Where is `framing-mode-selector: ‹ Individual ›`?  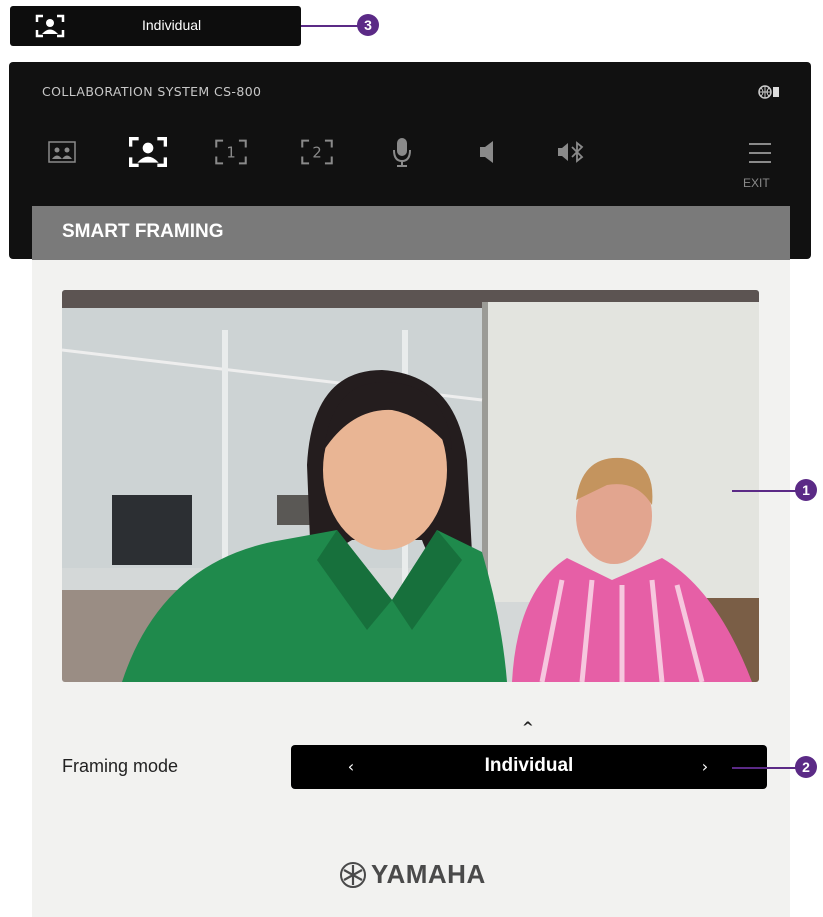
framing-mode-selector: ‹ Individual › is located at coordinates (529, 767).